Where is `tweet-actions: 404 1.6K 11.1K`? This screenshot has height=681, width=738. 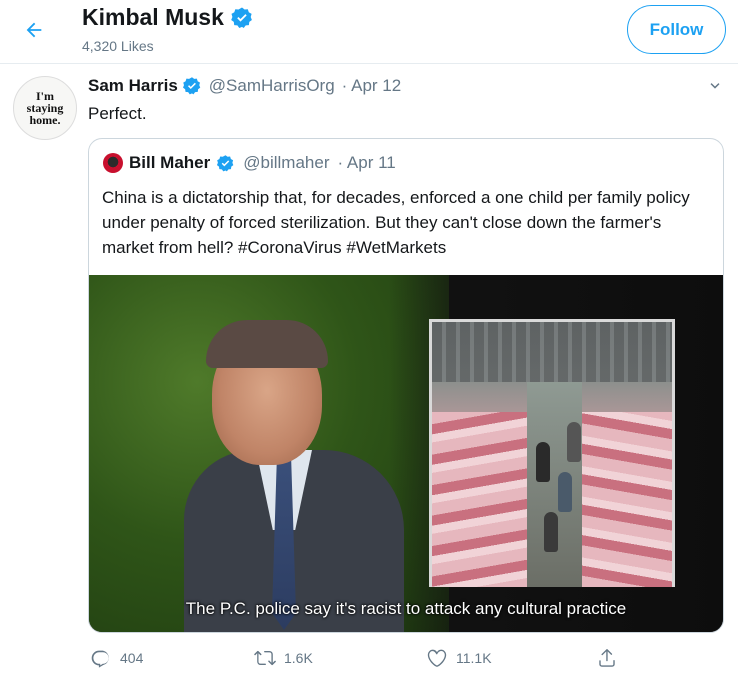 tweet-actions: 404 1.6K 11.1K is located at coordinates (358, 659).